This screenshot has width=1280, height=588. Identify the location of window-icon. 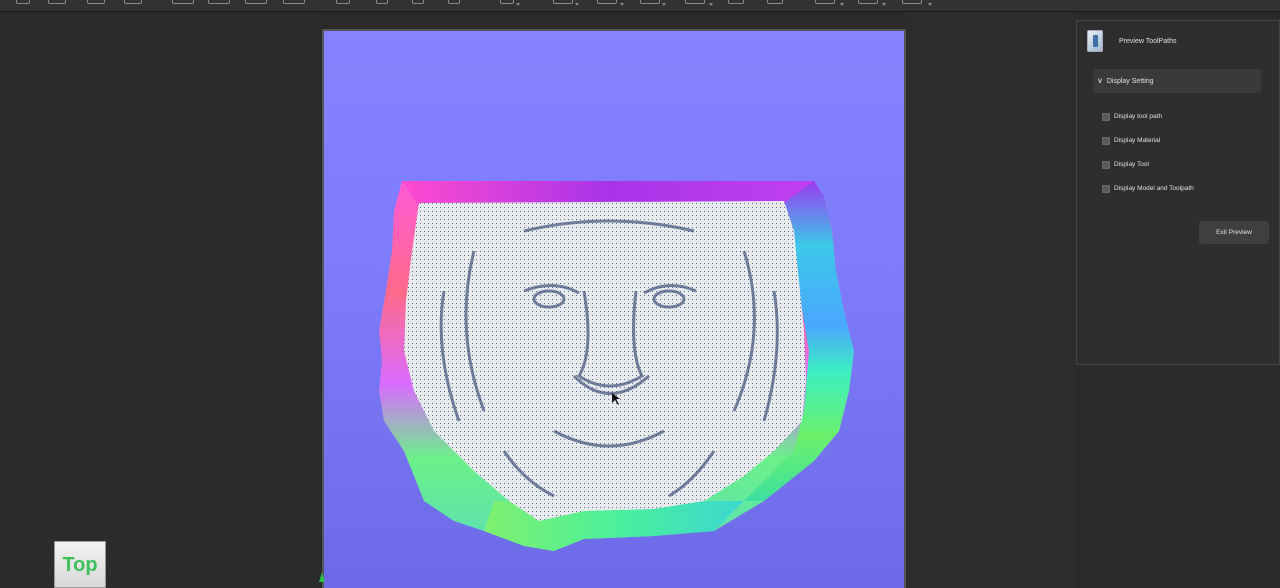
(912, 2).